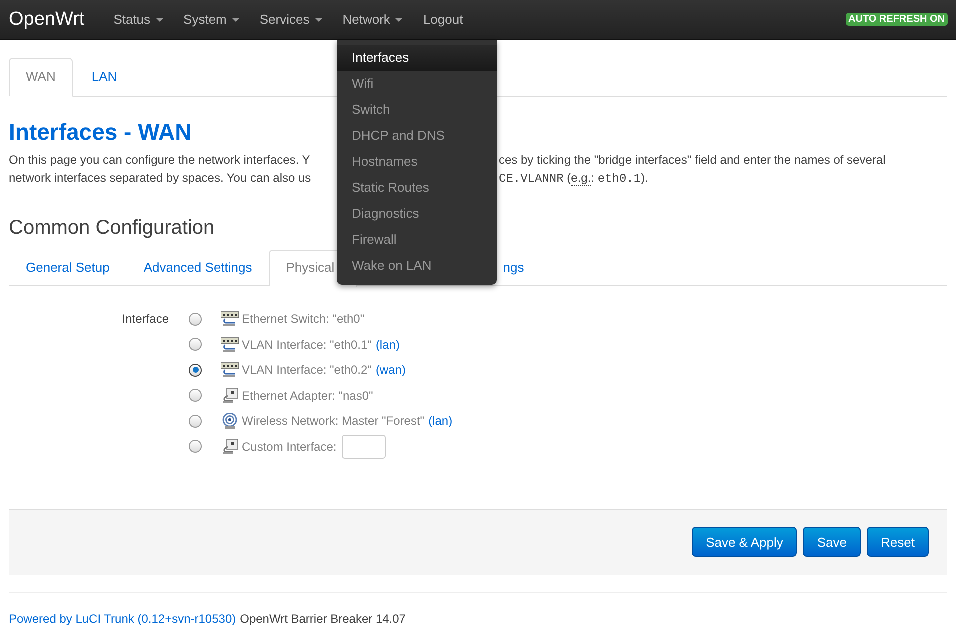  Describe the element at coordinates (417, 58) in the screenshot. I see `menu-item: Interfaces` at that location.